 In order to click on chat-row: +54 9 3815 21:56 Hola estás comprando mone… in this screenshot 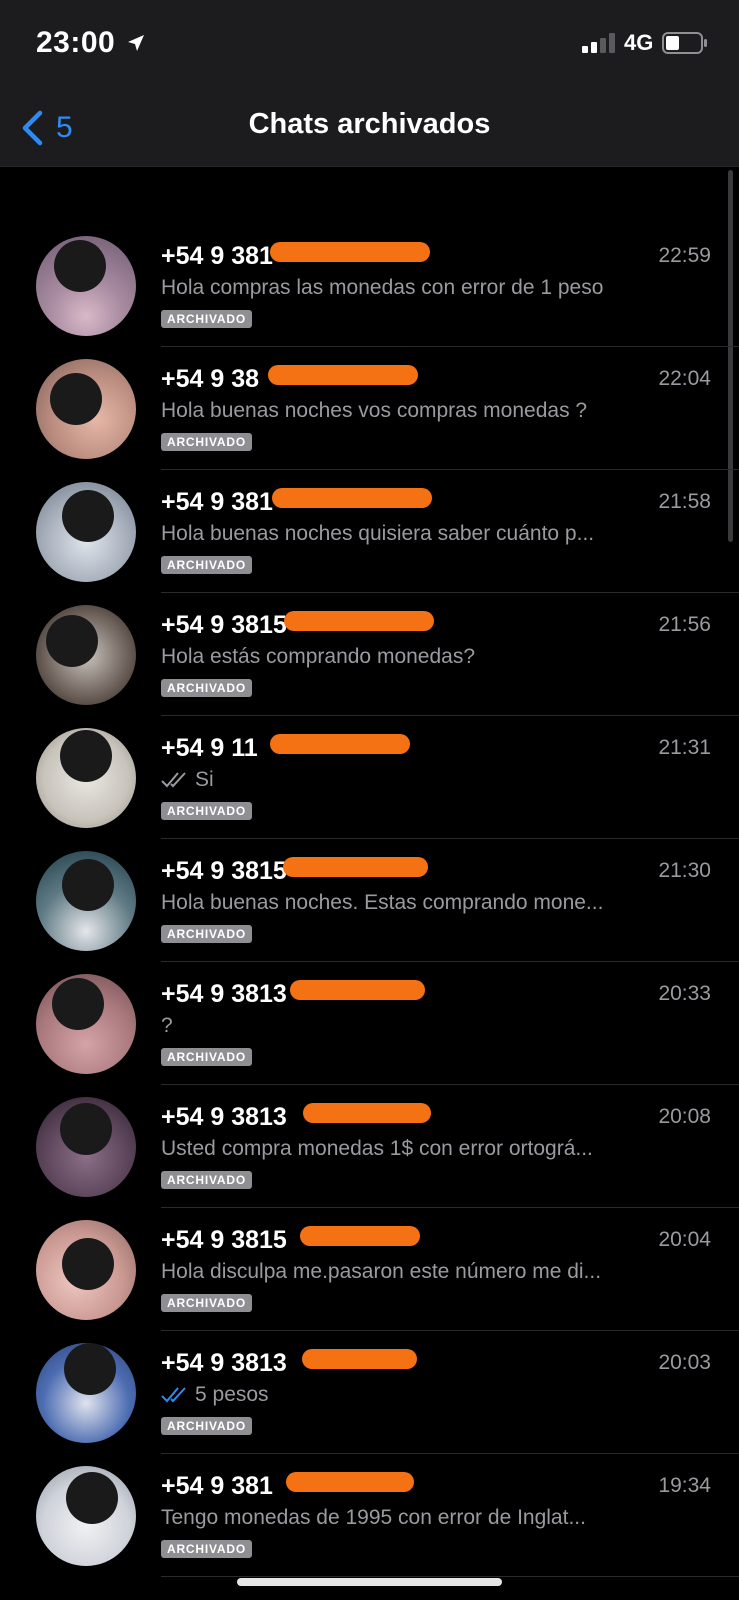, I will do `click(369, 654)`.